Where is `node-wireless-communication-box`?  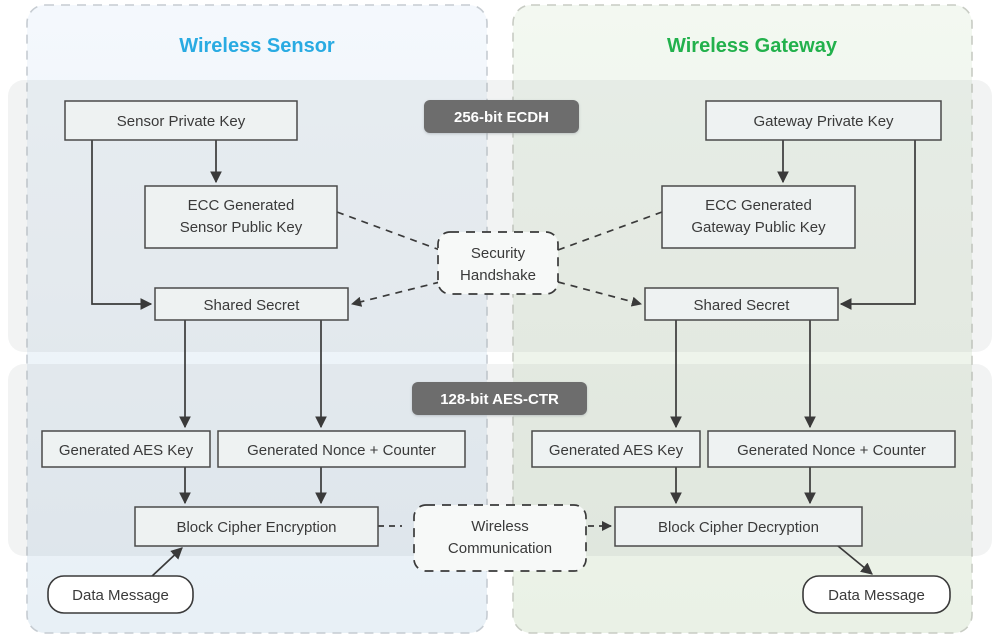
node-wireless-communication-box is located at coordinates (500, 538).